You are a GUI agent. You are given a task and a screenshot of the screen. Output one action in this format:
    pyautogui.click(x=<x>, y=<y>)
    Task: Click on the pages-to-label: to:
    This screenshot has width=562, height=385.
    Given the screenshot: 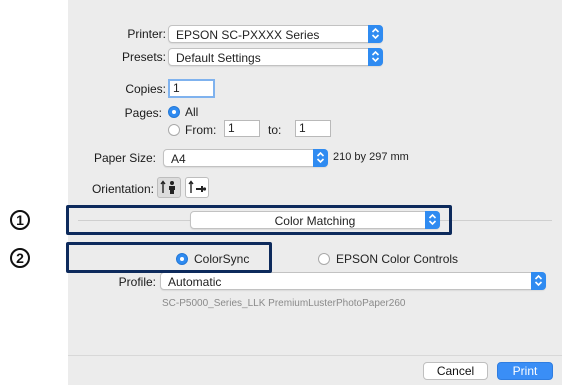 What is the action you would take?
    pyautogui.click(x=275, y=130)
    